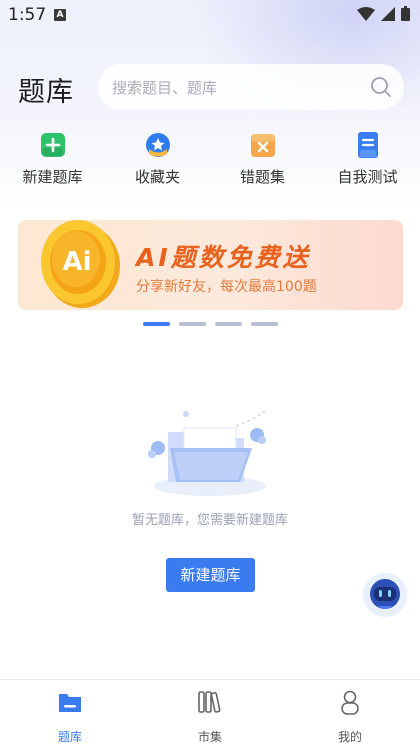 The width and height of the screenshot is (420, 746). I want to click on empty-folder-illustration, so click(207, 452).